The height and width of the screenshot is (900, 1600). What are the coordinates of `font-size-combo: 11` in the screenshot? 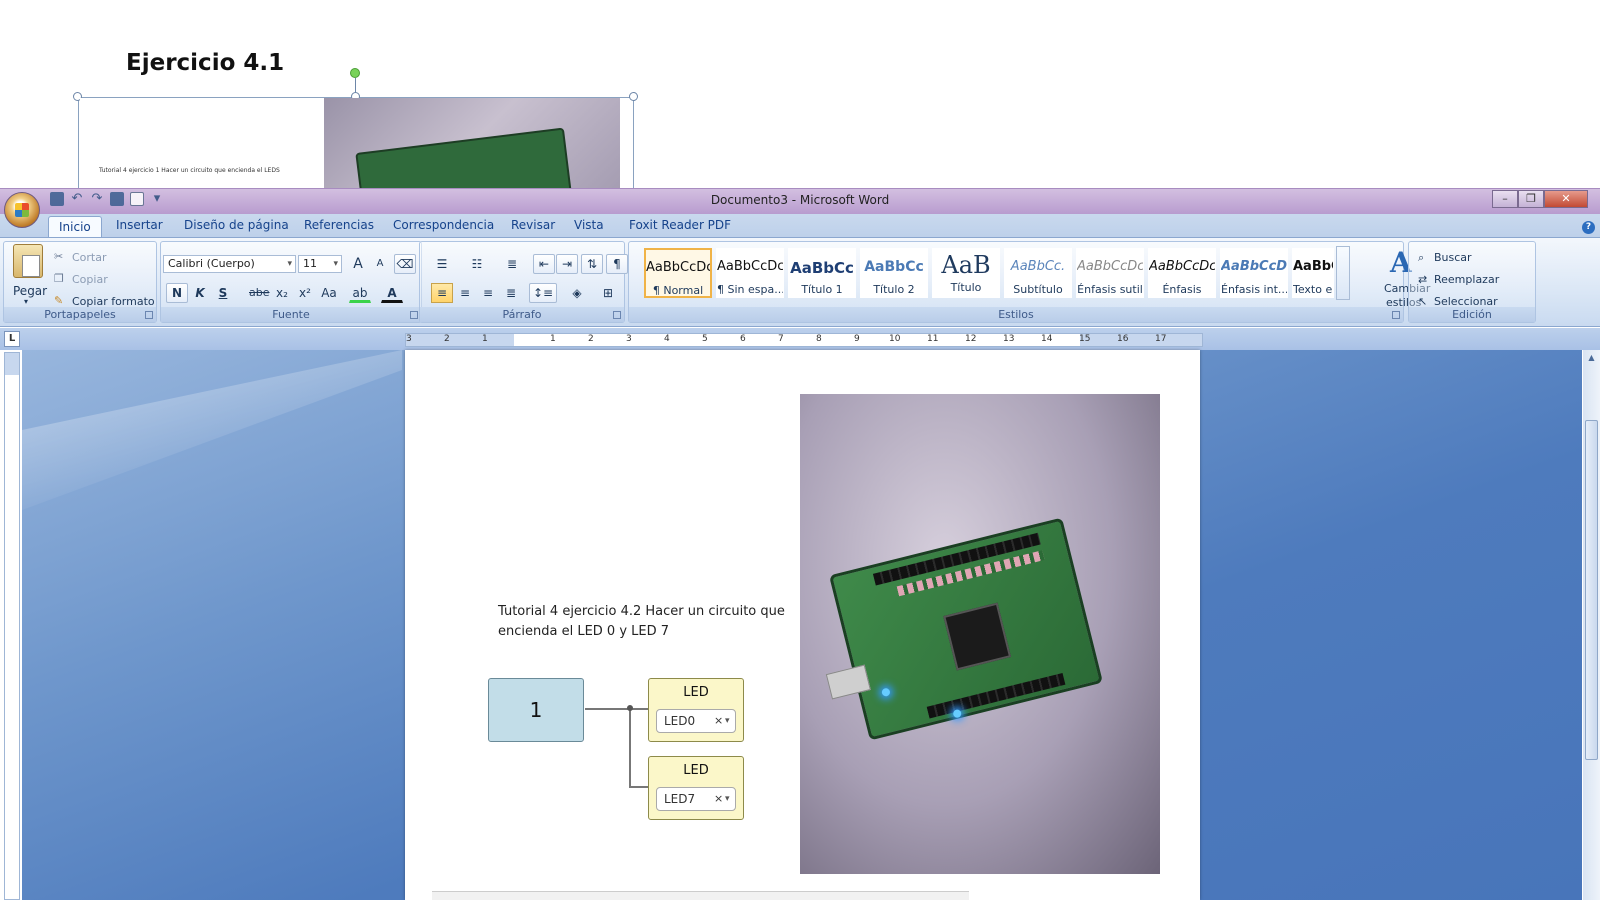 It's located at (320, 264).